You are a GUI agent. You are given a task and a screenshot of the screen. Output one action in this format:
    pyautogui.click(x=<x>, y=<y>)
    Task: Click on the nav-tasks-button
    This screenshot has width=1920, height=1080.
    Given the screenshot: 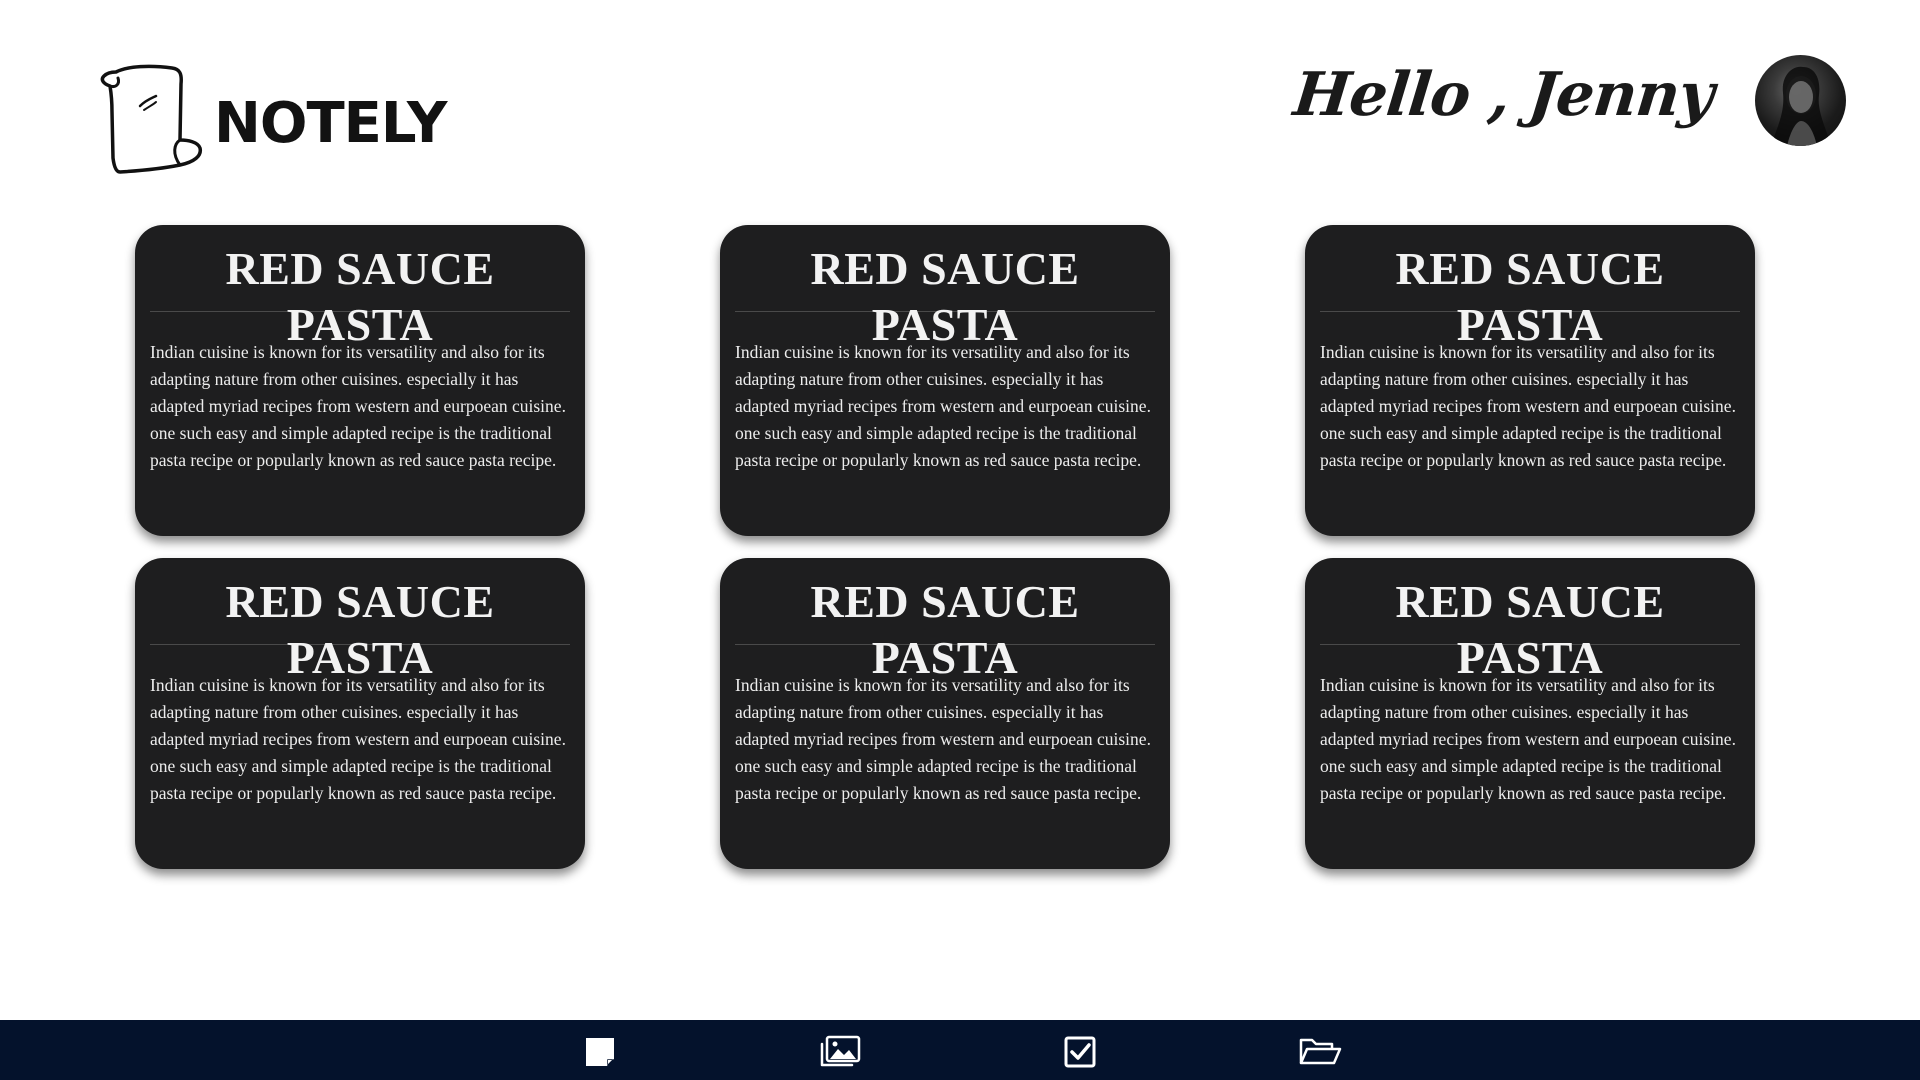 What is the action you would take?
    pyautogui.click(x=1080, y=1052)
    